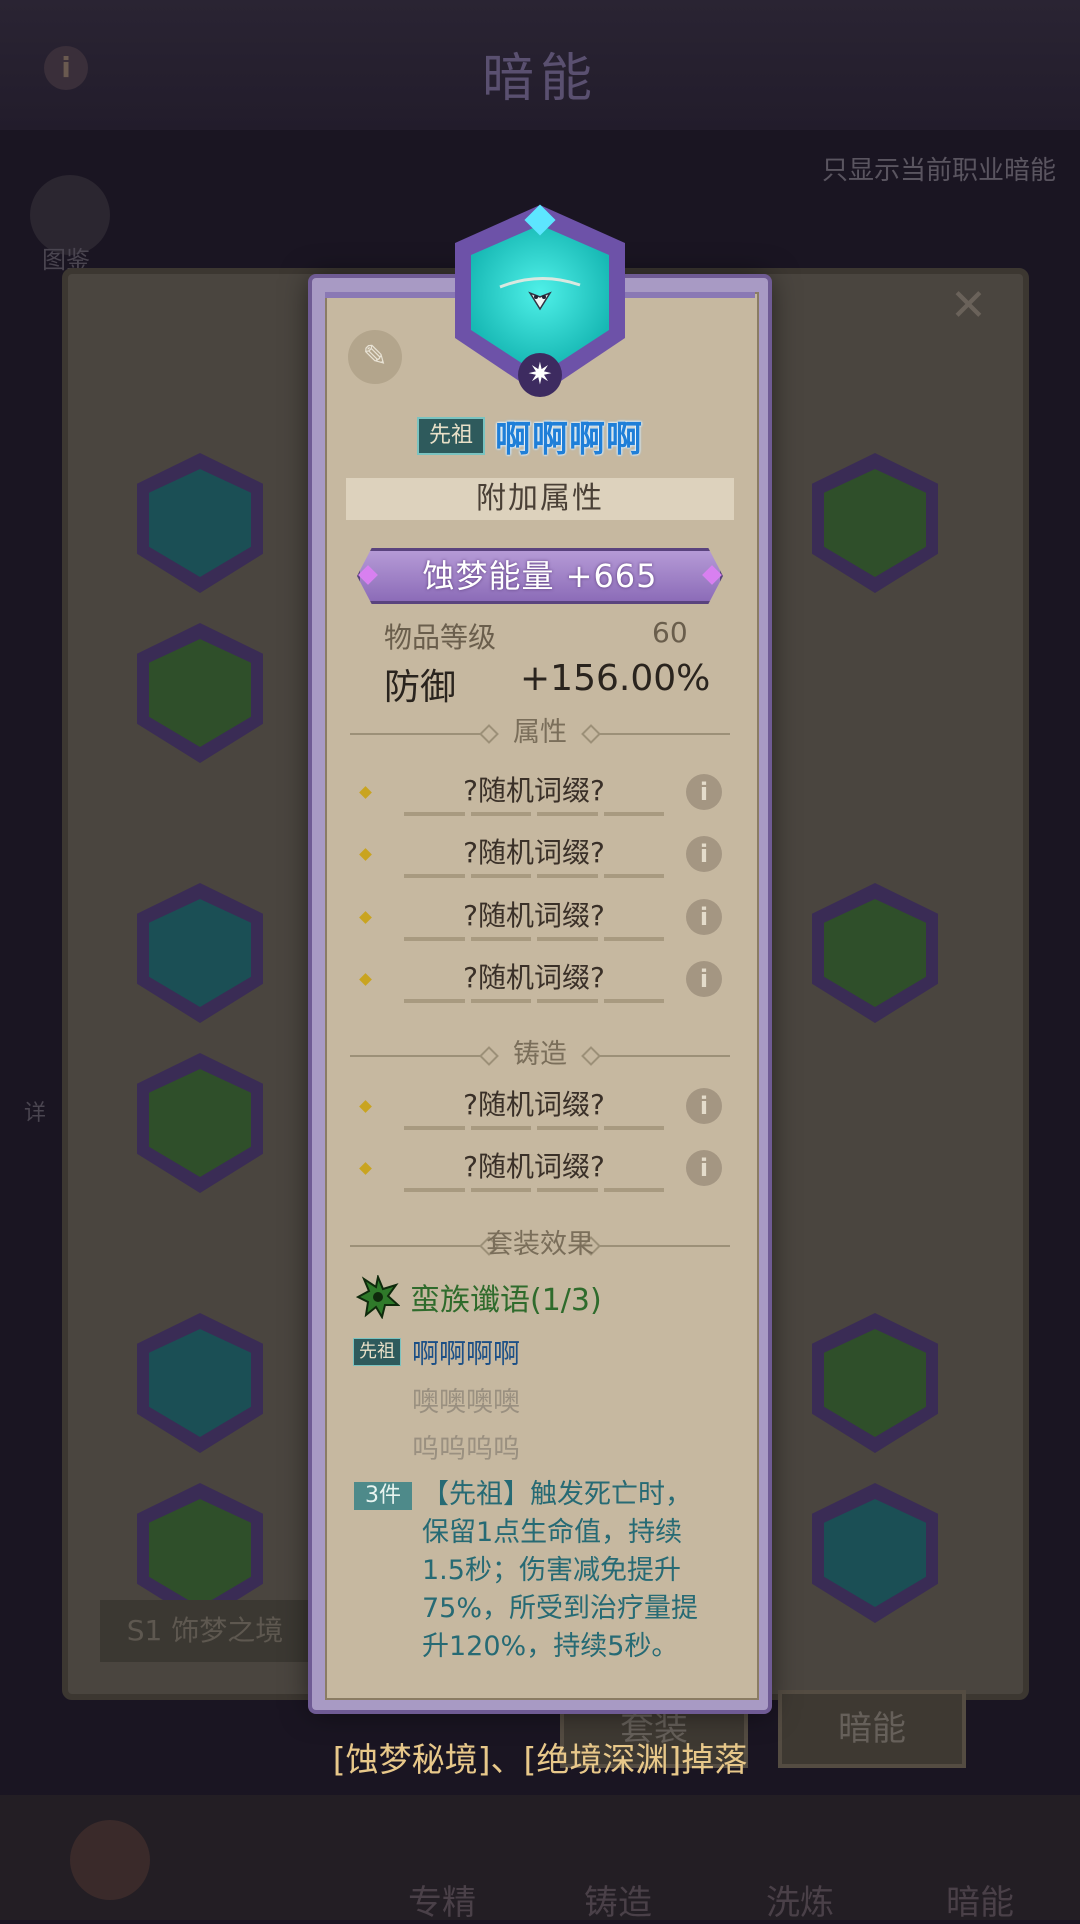 The image size is (1080, 1924). Describe the element at coordinates (451, 436) in the screenshot. I see `quality-tag: 先祖` at that location.